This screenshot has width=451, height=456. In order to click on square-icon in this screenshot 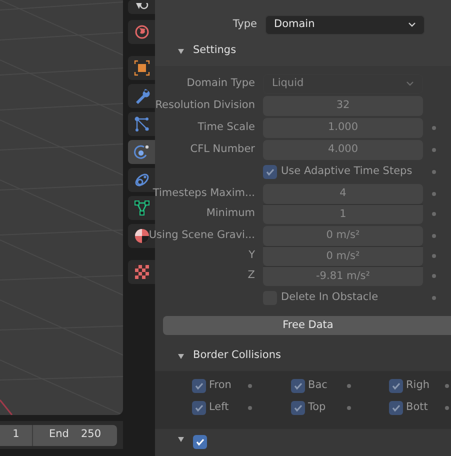, I will do `click(142, 68)`.